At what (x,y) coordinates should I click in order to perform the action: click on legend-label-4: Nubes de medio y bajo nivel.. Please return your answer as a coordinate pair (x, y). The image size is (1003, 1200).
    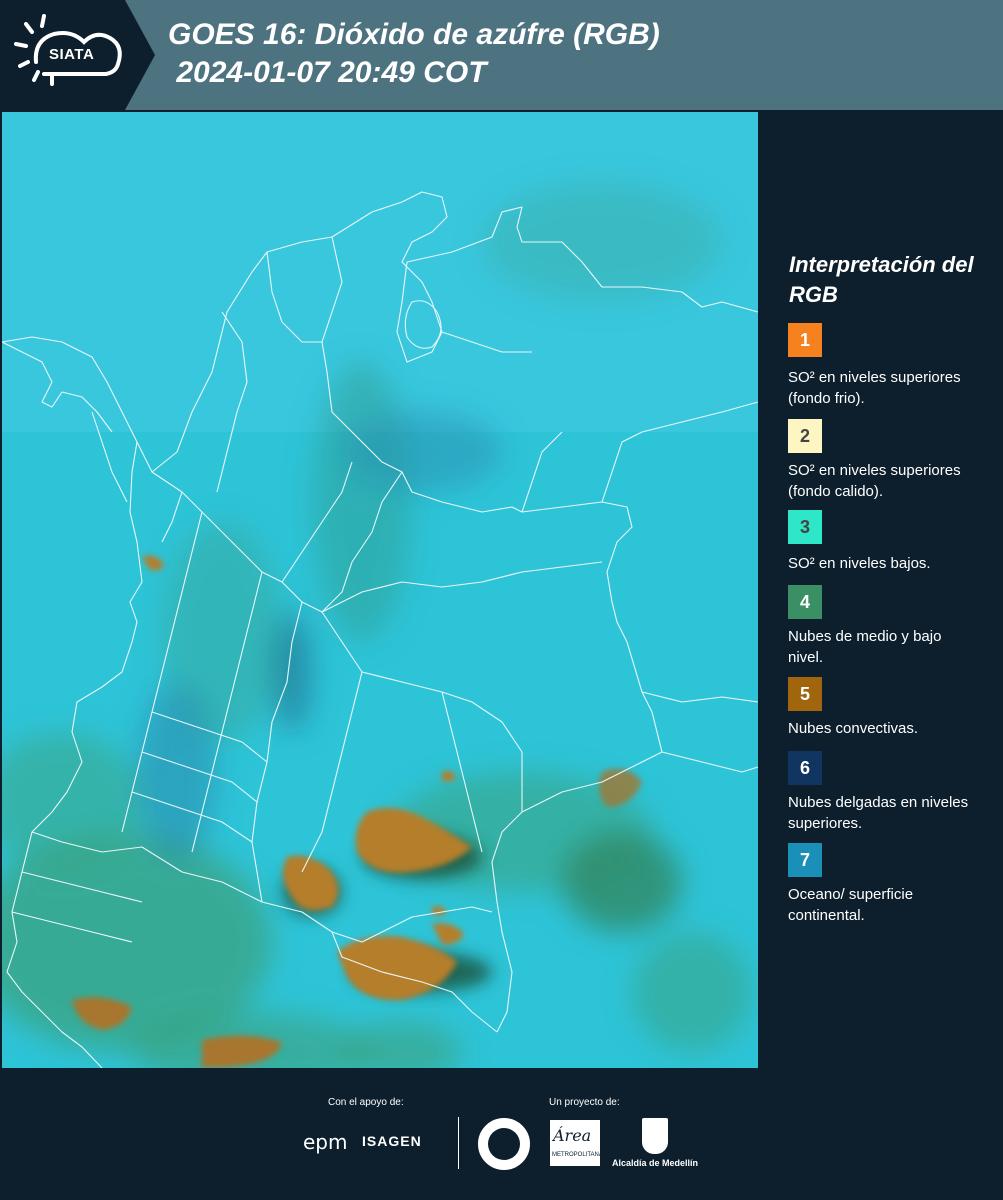
    Looking at the image, I should click on (865, 647).